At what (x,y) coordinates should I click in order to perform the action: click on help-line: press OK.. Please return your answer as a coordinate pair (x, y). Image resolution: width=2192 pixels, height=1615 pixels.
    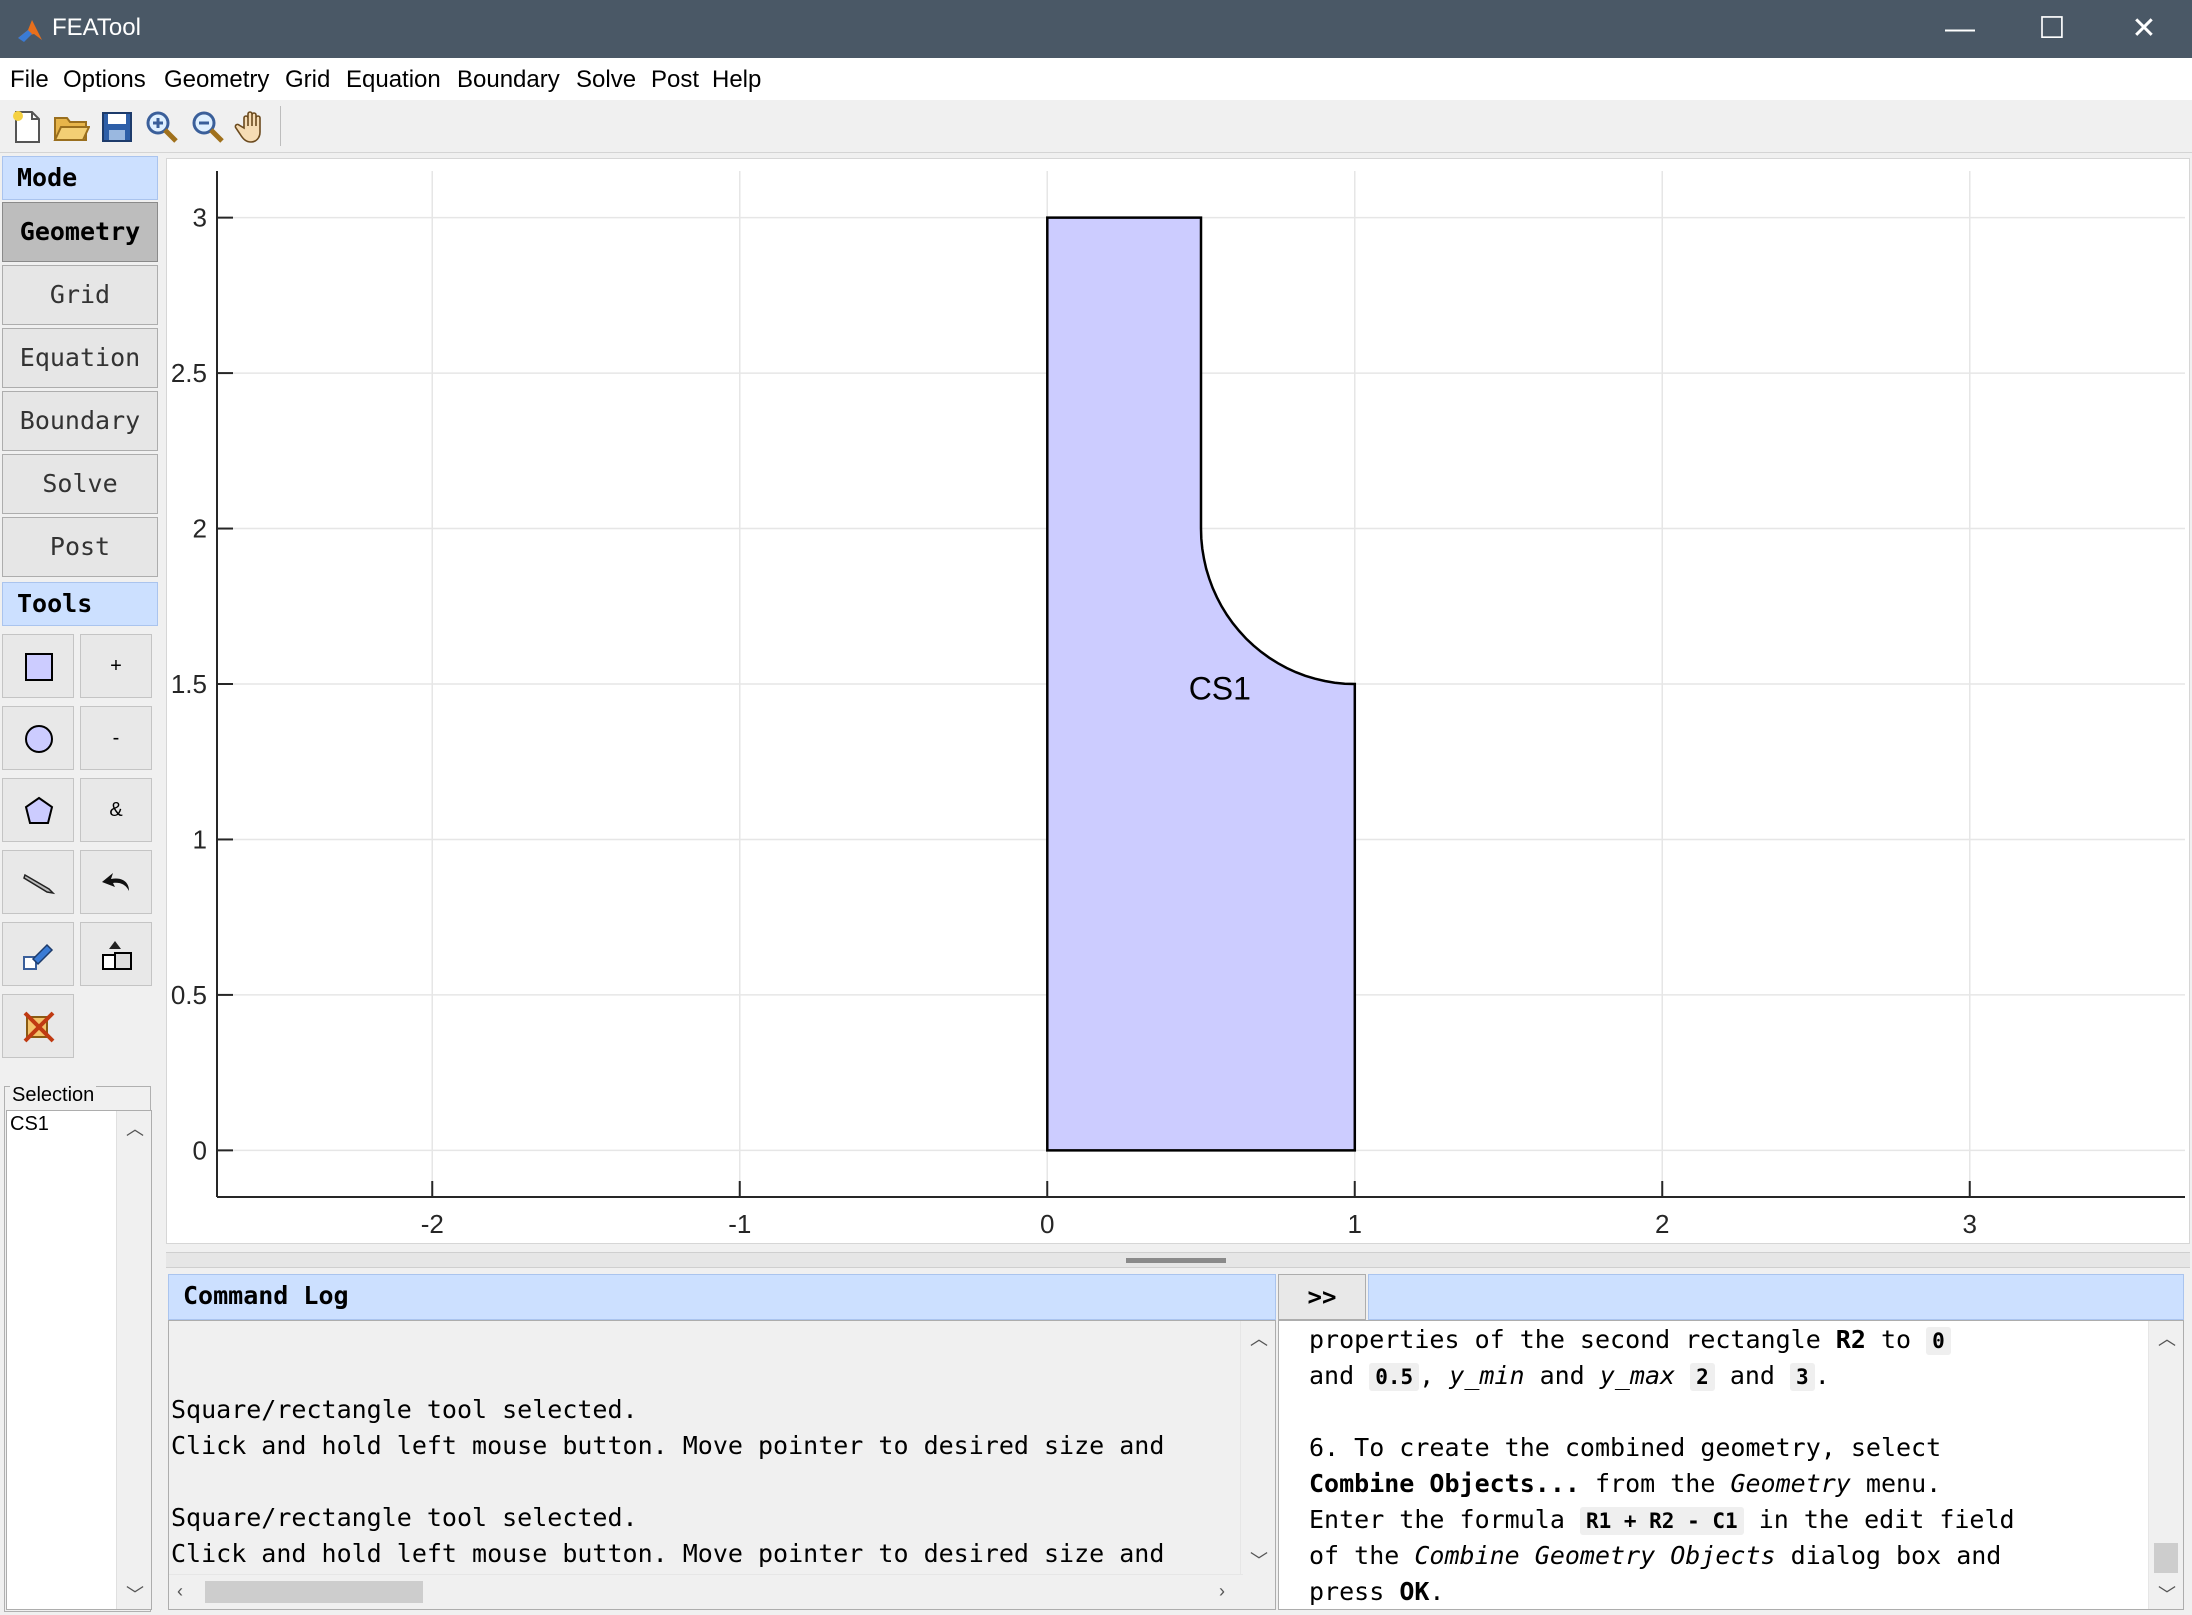
    Looking at the image, I should click on (1376, 1591).